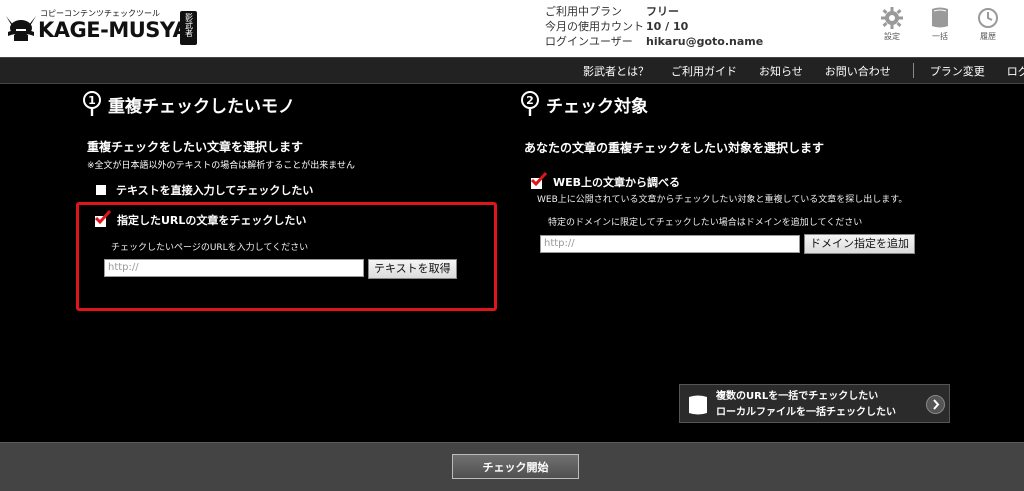 Image resolution: width=1024 pixels, height=491 pixels. Describe the element at coordinates (674, 148) in the screenshot. I see `section2-subheading: あなたの文章の重複チェックをしたい対象を選択します` at that location.